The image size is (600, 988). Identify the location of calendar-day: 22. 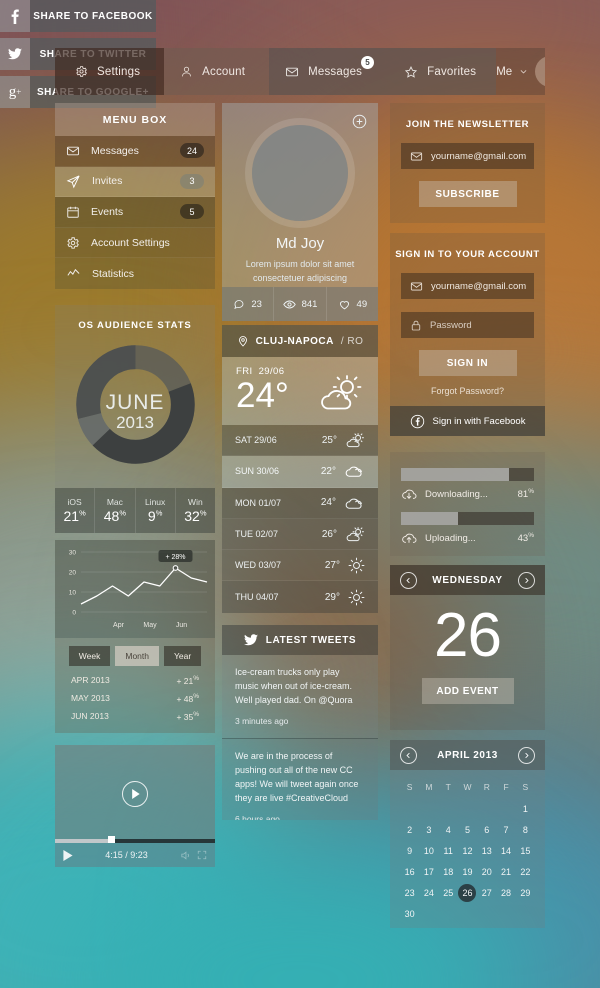
(525, 872).